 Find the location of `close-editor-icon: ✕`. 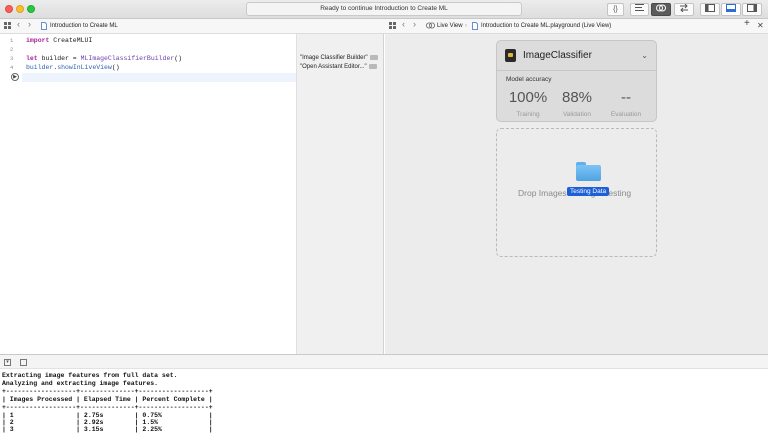

close-editor-icon: ✕ is located at coordinates (760, 25).